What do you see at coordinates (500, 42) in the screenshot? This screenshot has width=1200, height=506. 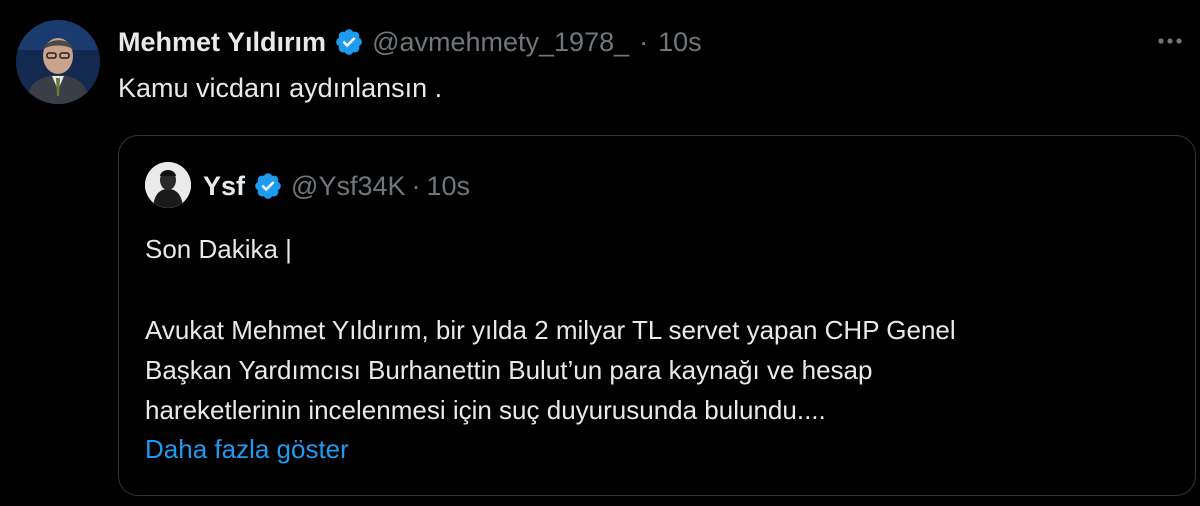 I see `author-handle: @avmehmety_1978_` at bounding box center [500, 42].